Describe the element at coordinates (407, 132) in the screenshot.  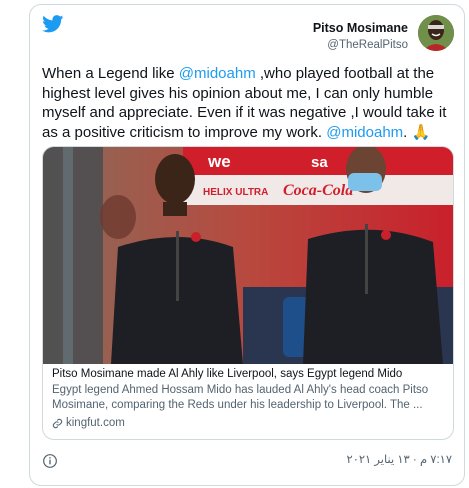
I see `tweet-text-part: .` at that location.